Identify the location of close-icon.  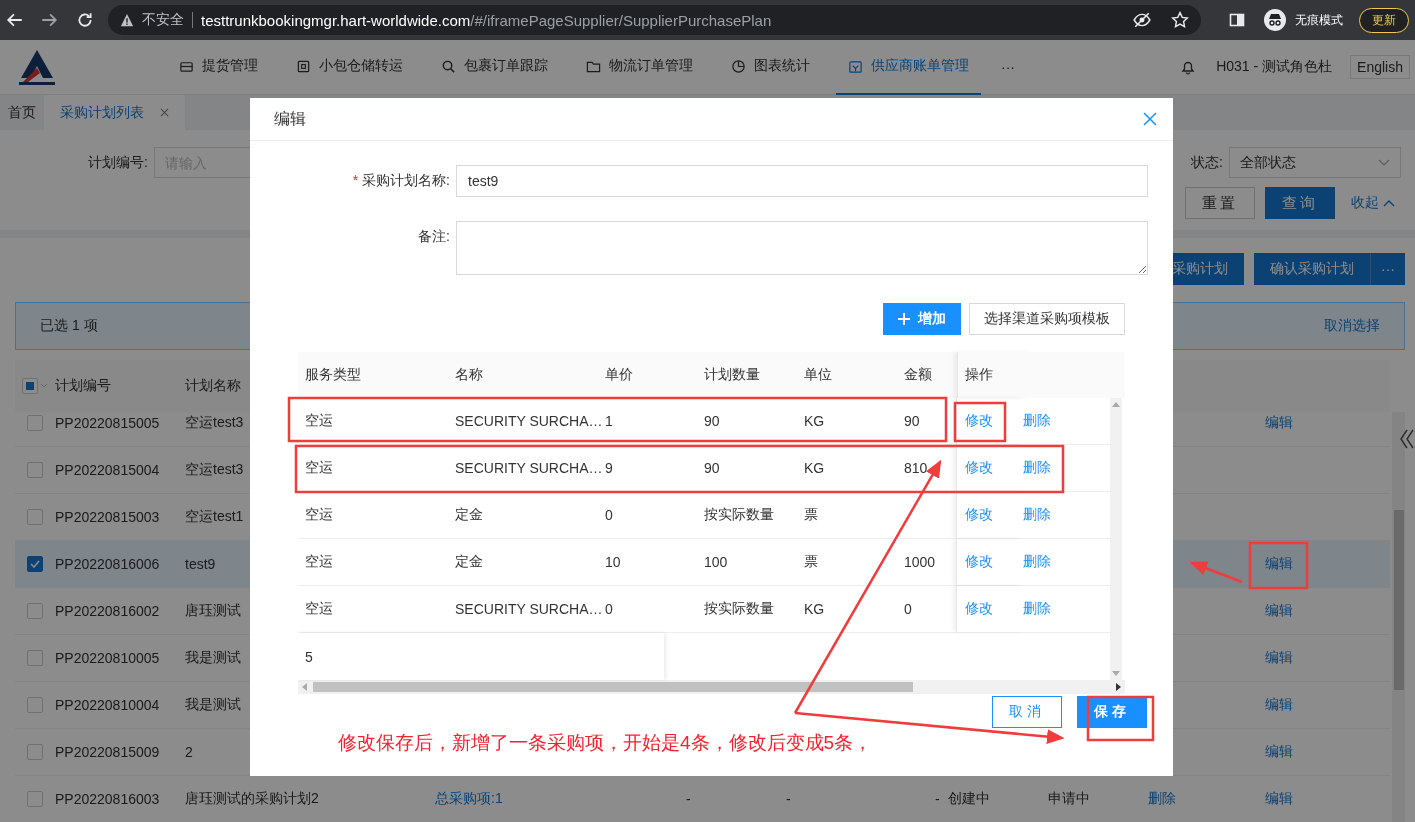
(164, 112).